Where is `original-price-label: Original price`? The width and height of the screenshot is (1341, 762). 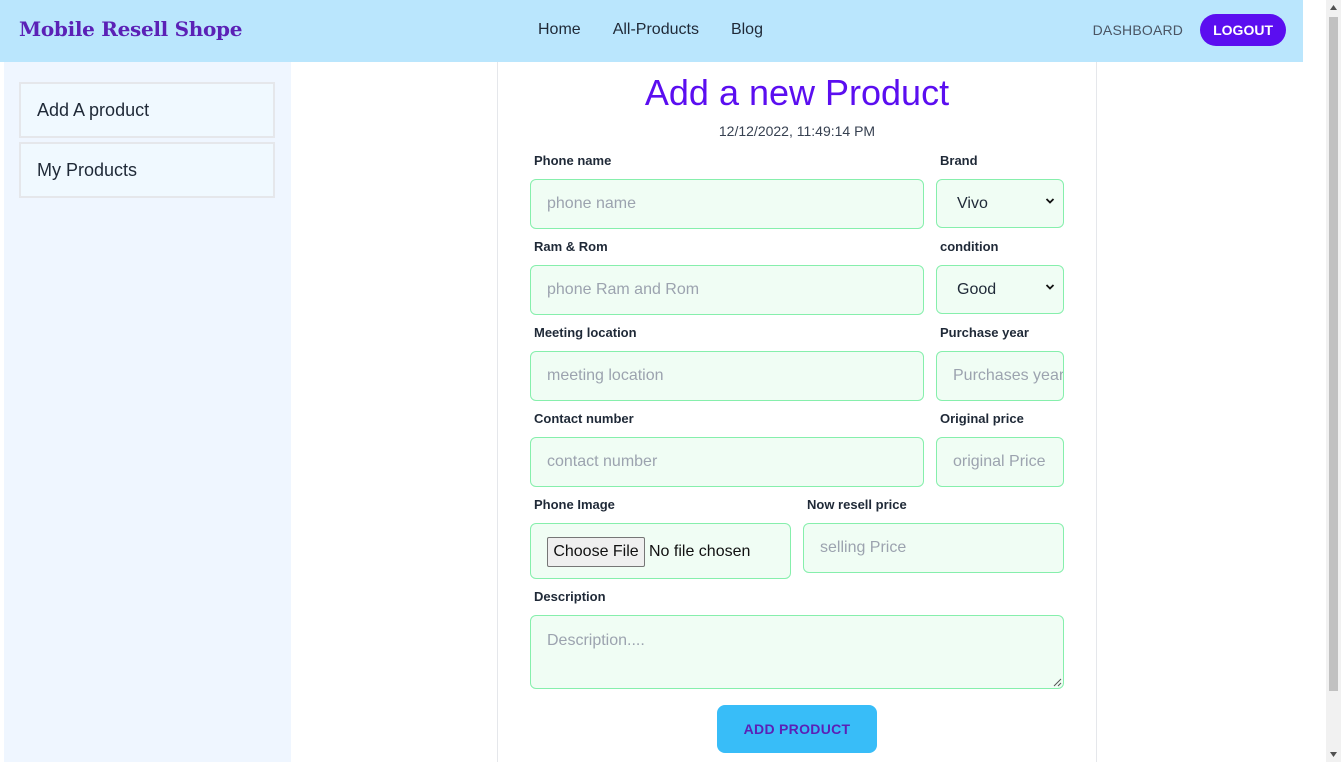
original-price-label: Original price is located at coordinates (982, 418).